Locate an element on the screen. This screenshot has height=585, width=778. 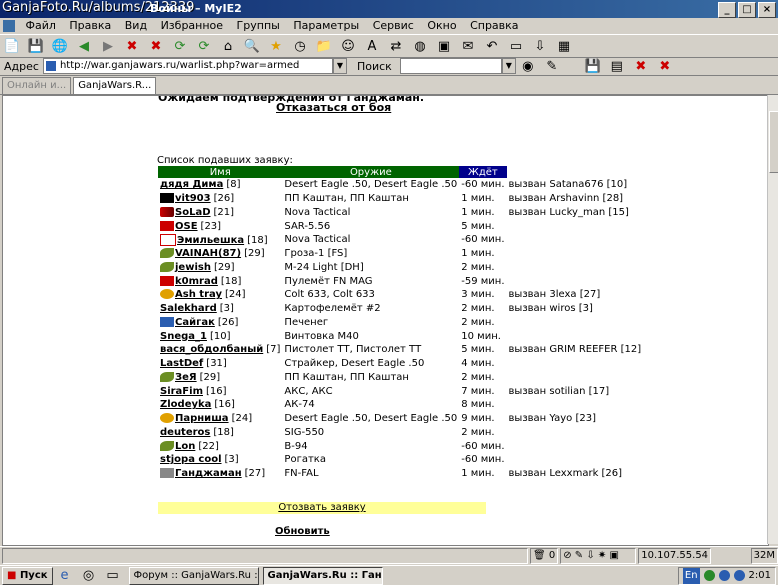
cancel-battle-link: Отказаться от боя is located at coordinates (333, 107).